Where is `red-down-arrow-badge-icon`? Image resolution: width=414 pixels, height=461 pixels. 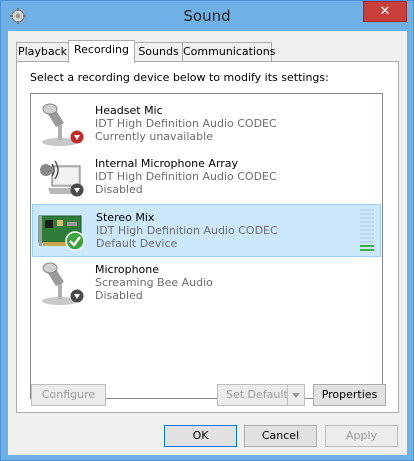 red-down-arrow-badge-icon is located at coordinates (77, 137).